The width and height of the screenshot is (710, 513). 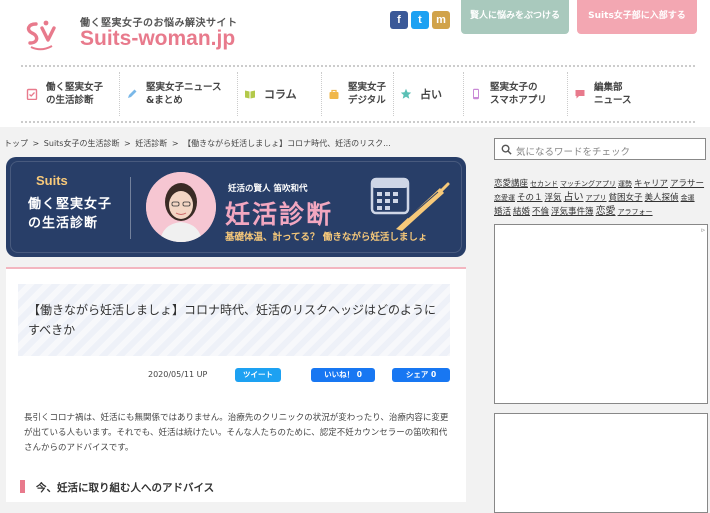 What do you see at coordinates (151, 143) in the screenshot?
I see `breadcrumb-subcategory: 妊活診断` at bounding box center [151, 143].